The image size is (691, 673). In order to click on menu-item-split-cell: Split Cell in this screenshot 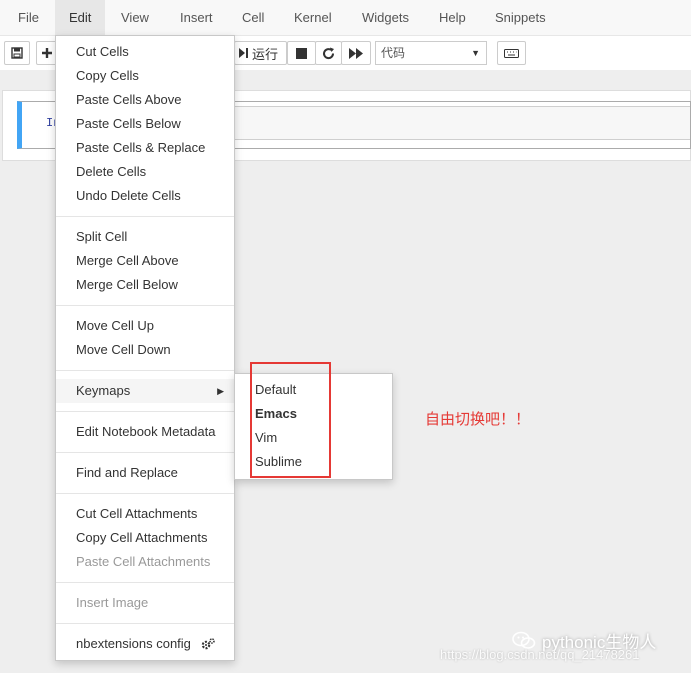, I will do `click(145, 237)`.